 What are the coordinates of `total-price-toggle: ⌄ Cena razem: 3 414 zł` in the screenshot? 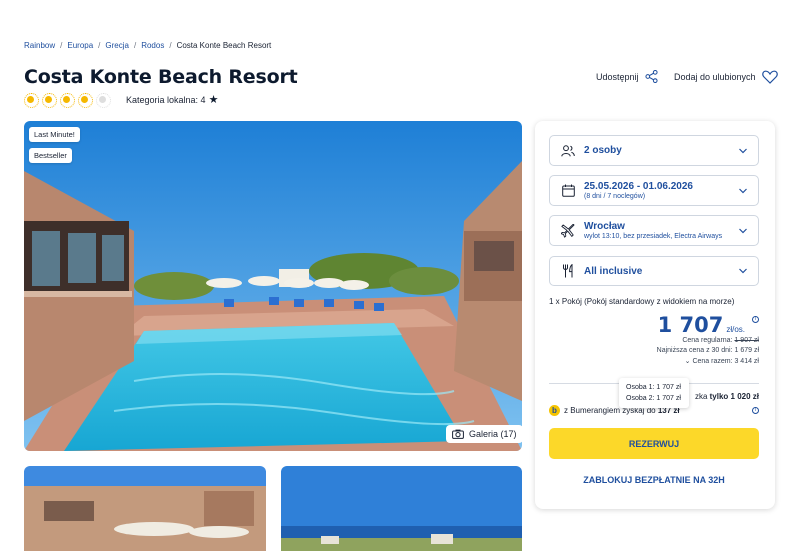 It's located at (722, 361).